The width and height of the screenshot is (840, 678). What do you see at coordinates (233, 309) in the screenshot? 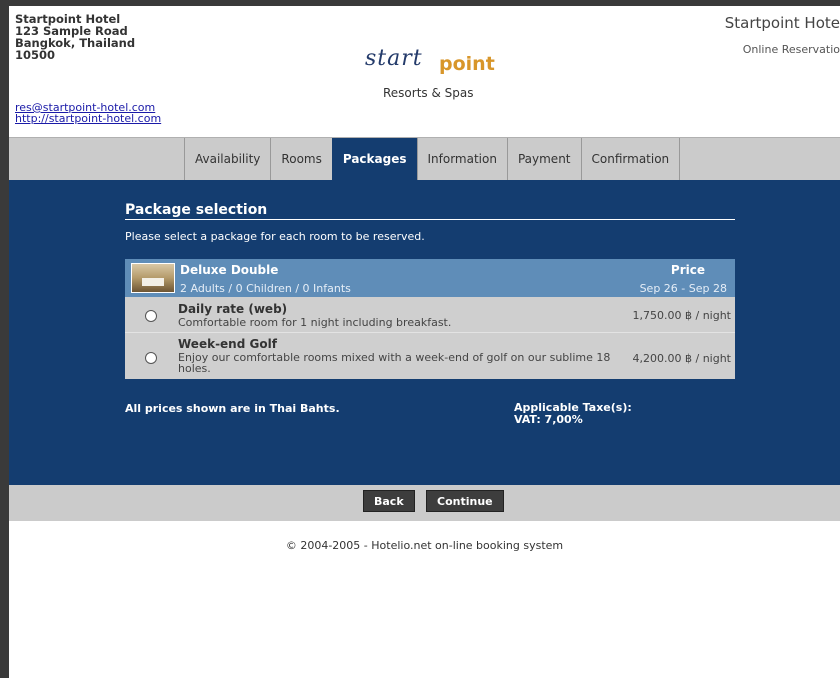
I see `package-name: Daily rate (web)` at bounding box center [233, 309].